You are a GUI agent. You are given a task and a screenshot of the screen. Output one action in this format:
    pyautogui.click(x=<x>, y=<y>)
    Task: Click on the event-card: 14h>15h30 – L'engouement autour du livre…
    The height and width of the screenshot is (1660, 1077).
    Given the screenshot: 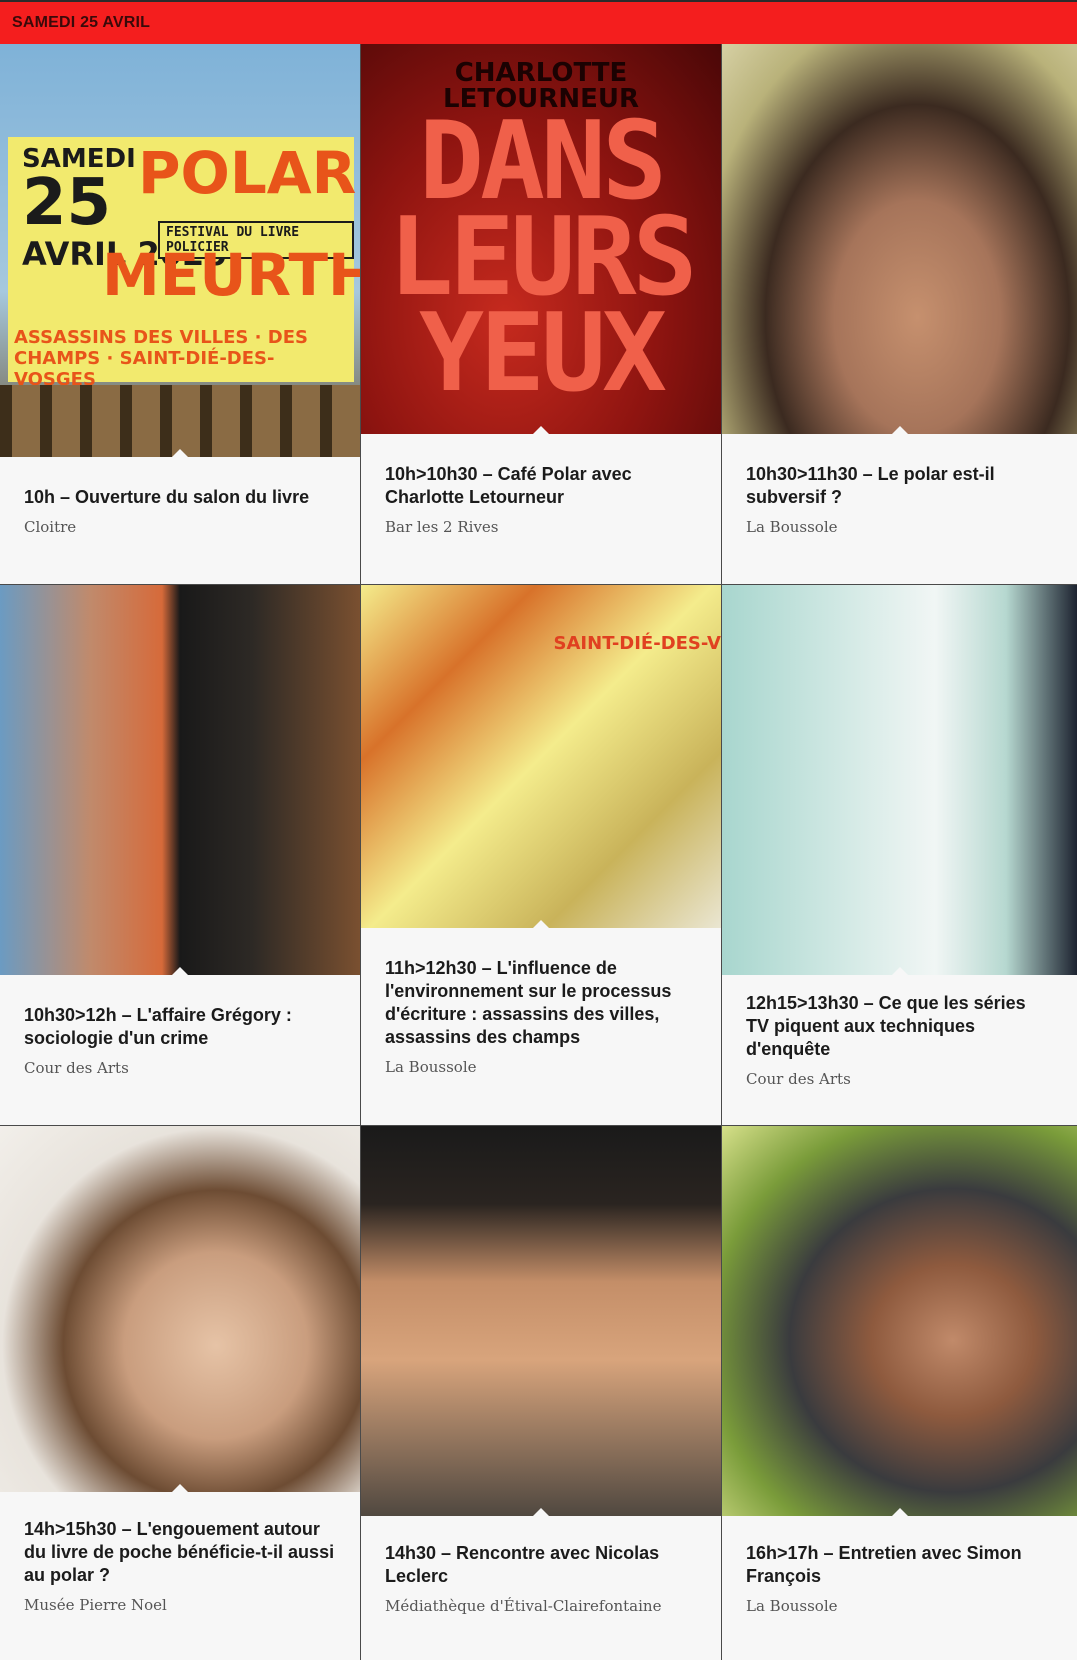 What is the action you would take?
    pyautogui.click(x=180, y=1393)
    